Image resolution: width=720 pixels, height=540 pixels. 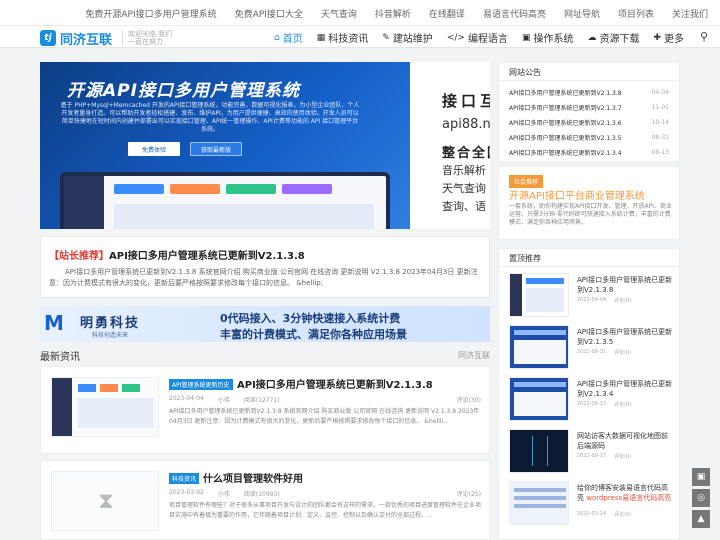 I want to click on top-item-title: API接口多用户管理系统已更新到V2.1.3.8, so click(x=625, y=285).